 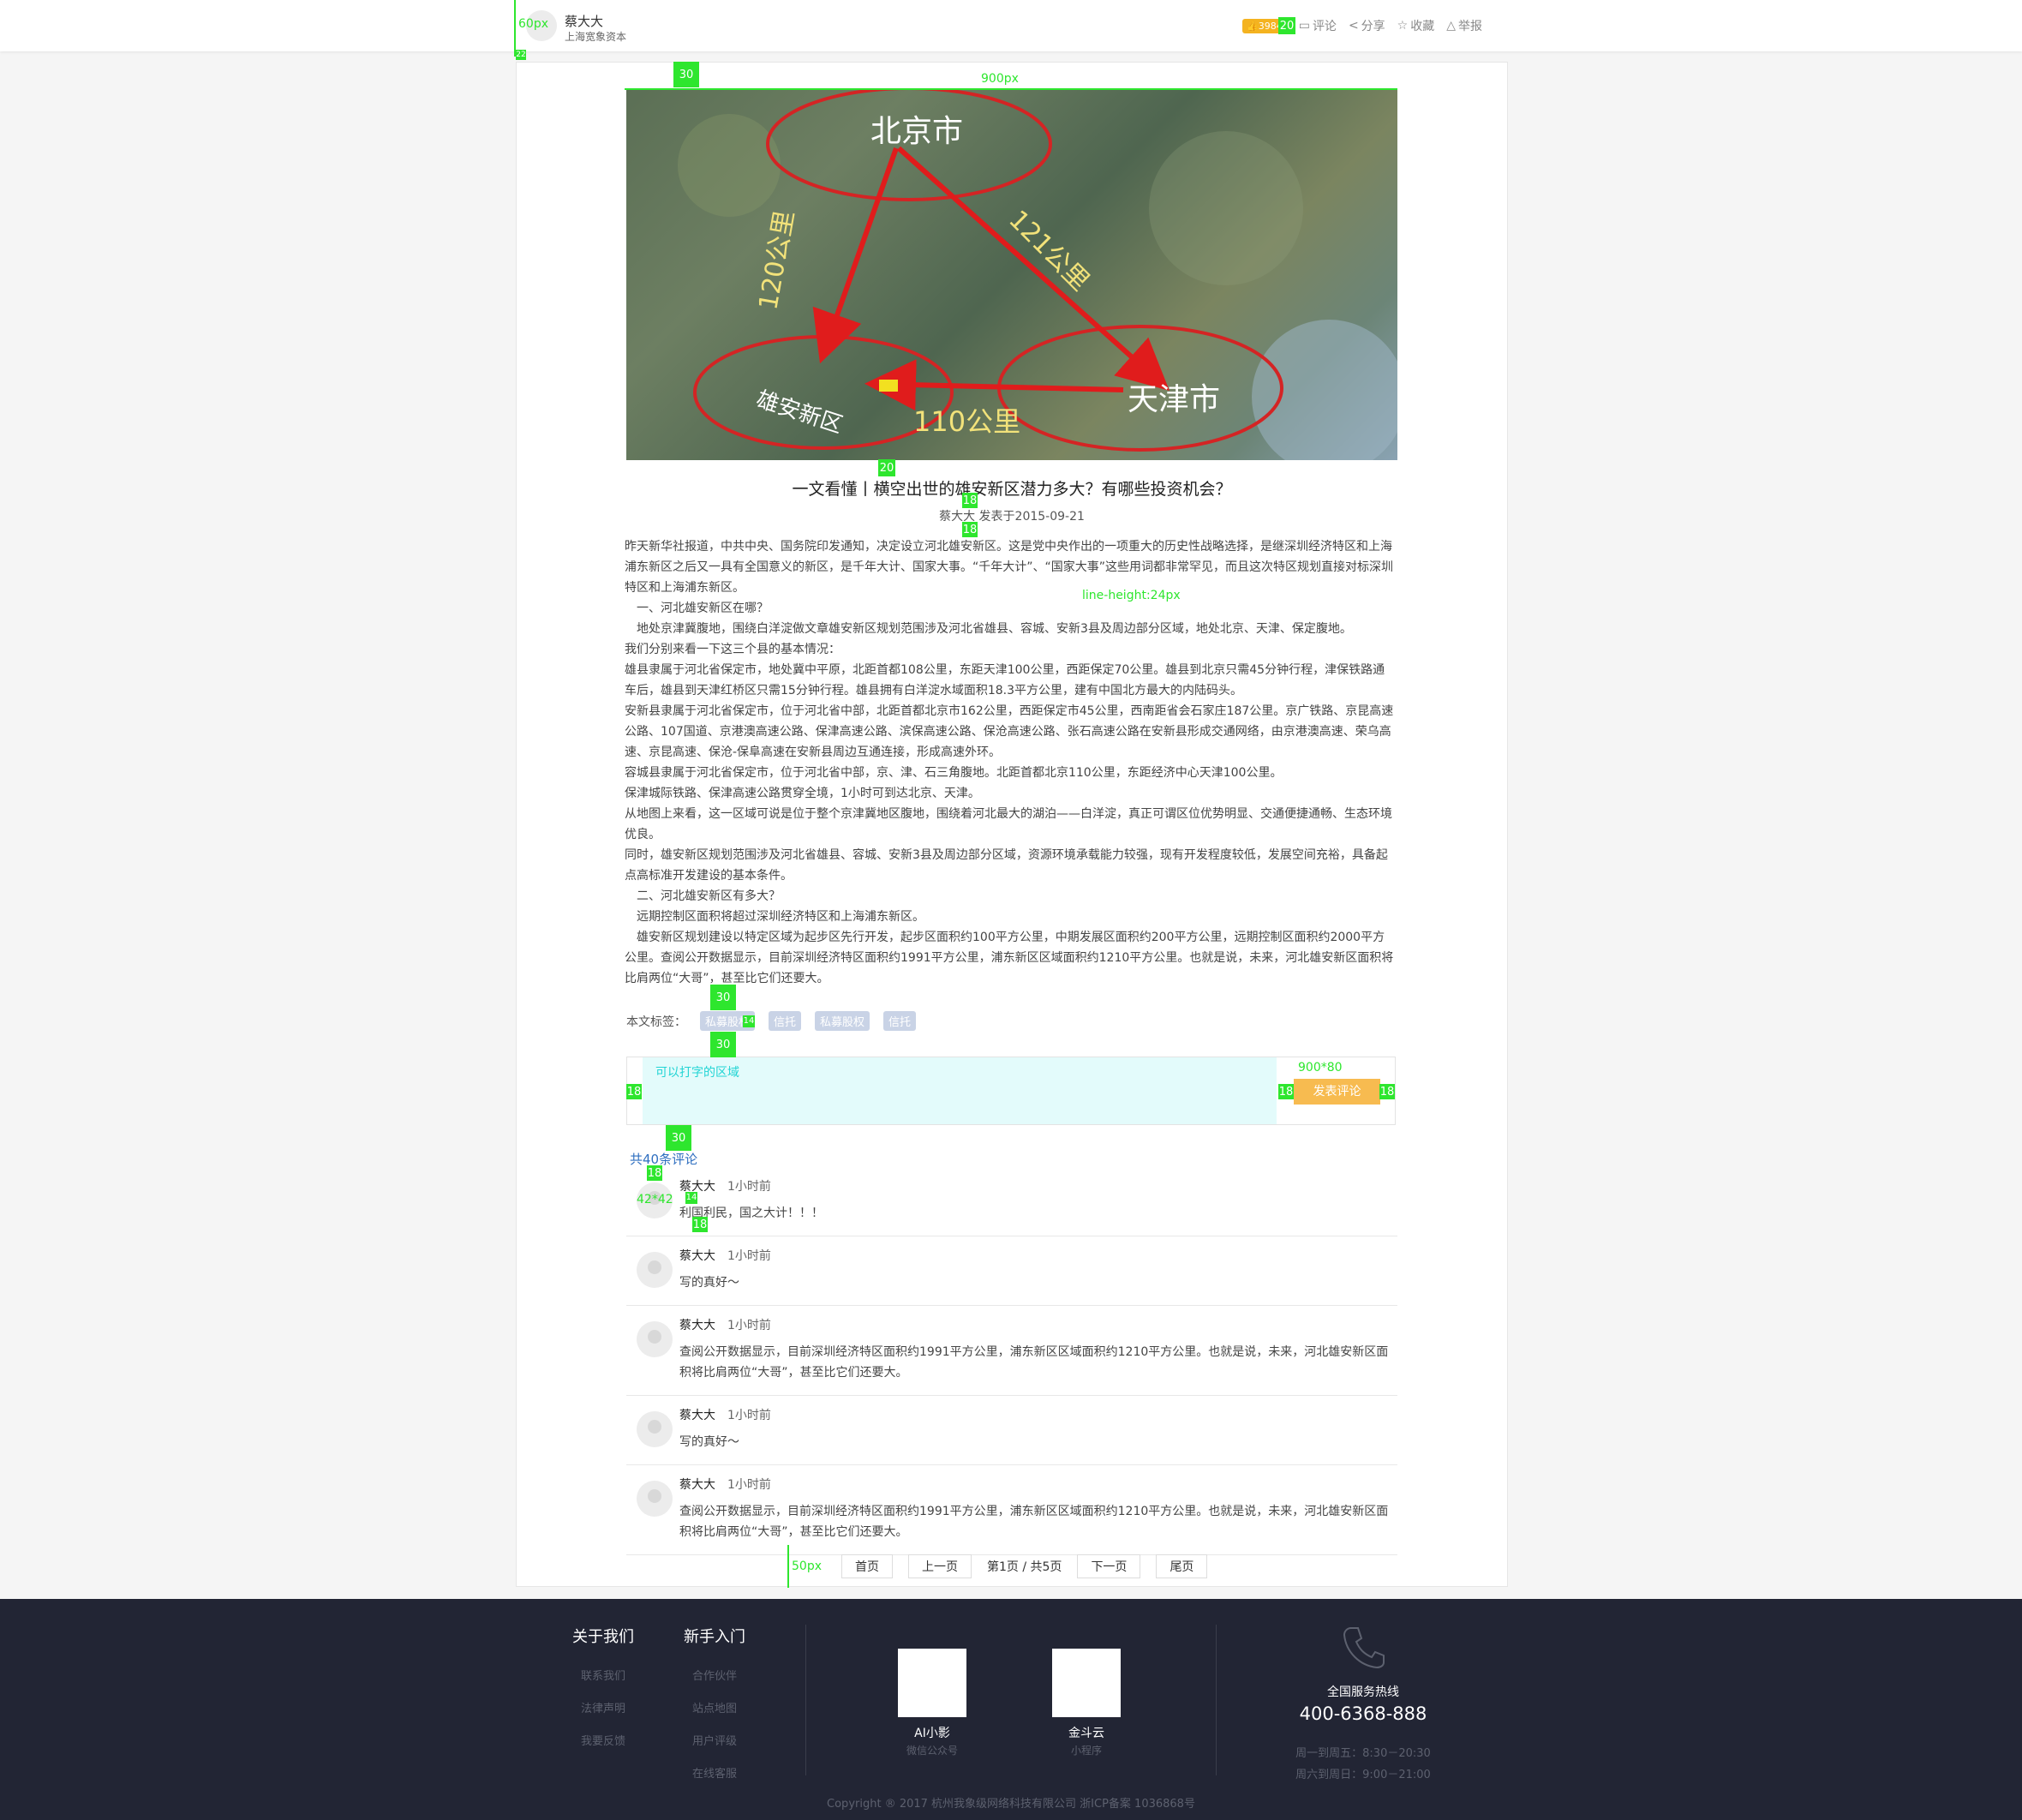 What do you see at coordinates (1320, 1068) in the screenshot?
I see `annotation-label: 900*80` at bounding box center [1320, 1068].